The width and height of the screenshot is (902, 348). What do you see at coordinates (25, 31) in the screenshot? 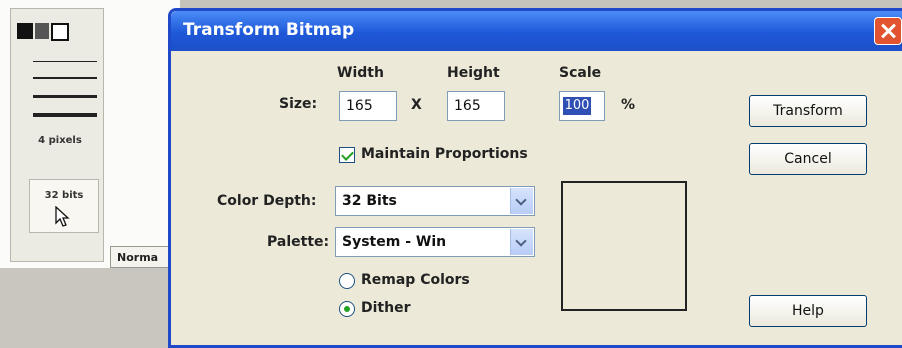
I see `fill-swatch-icon` at bounding box center [25, 31].